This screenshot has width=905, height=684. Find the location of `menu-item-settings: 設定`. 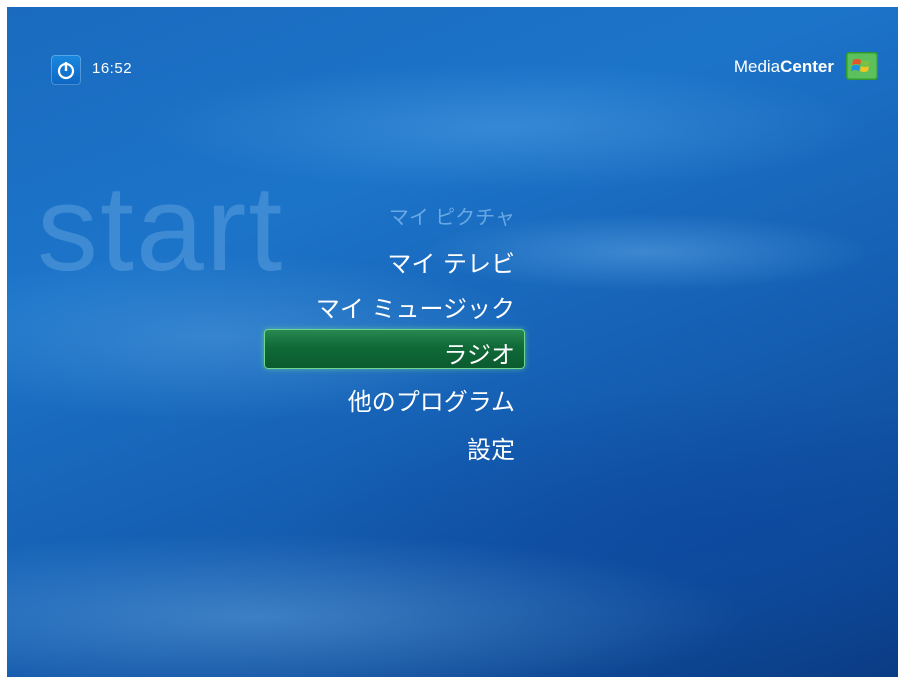

menu-item-settings: 設定 is located at coordinates (491, 447).